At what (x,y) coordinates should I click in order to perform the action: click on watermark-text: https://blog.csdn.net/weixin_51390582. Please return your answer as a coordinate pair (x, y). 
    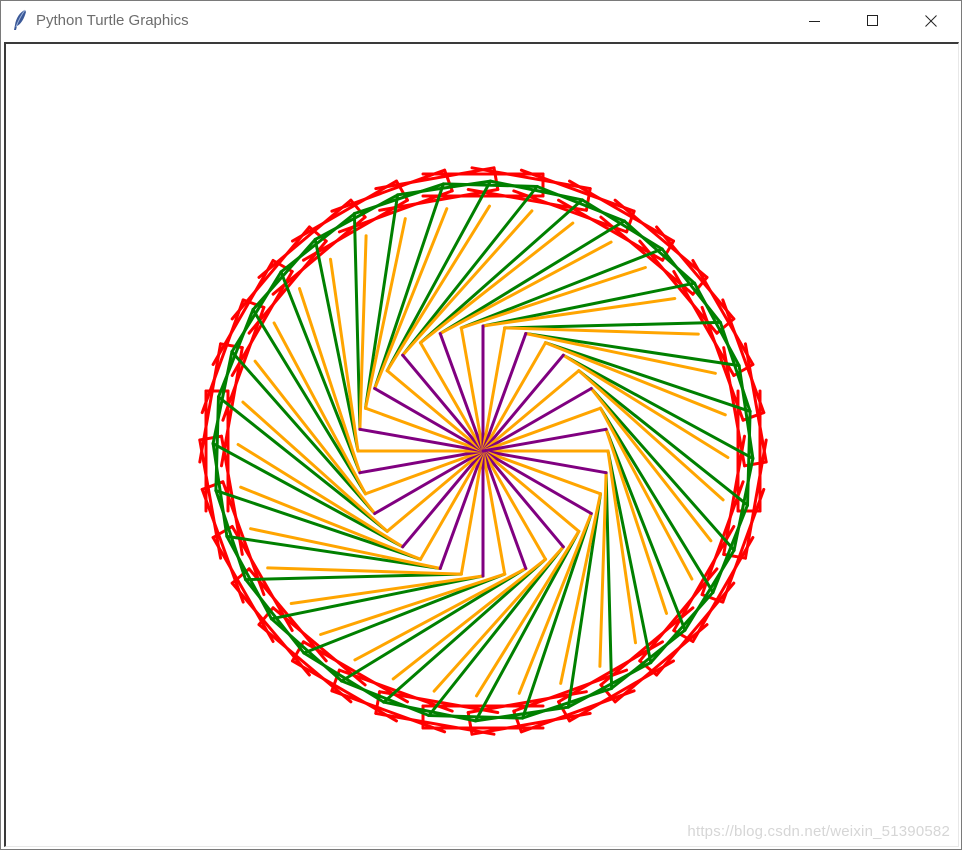
    Looking at the image, I should click on (818, 831).